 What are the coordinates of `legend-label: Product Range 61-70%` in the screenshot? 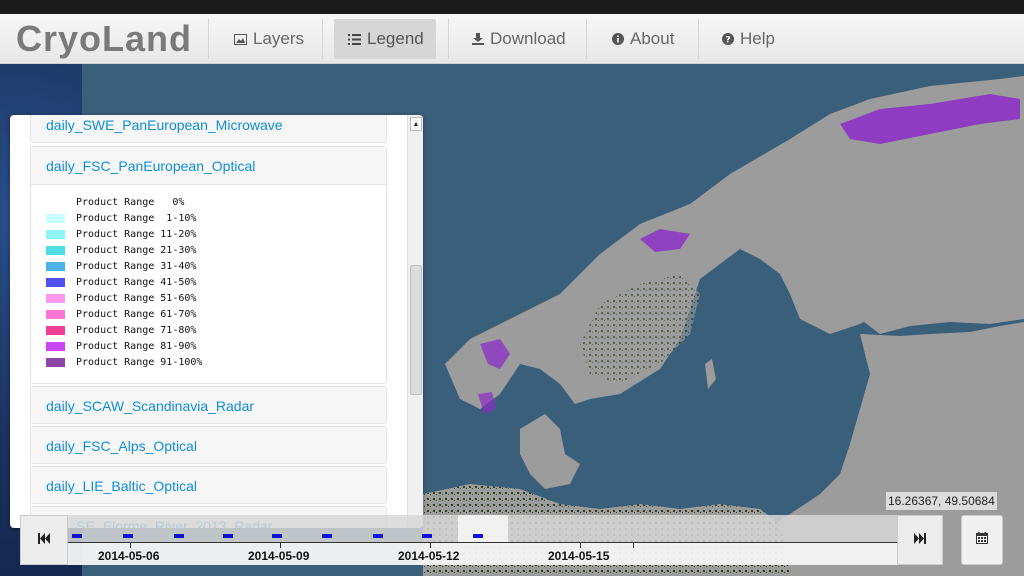 It's located at (136, 314).